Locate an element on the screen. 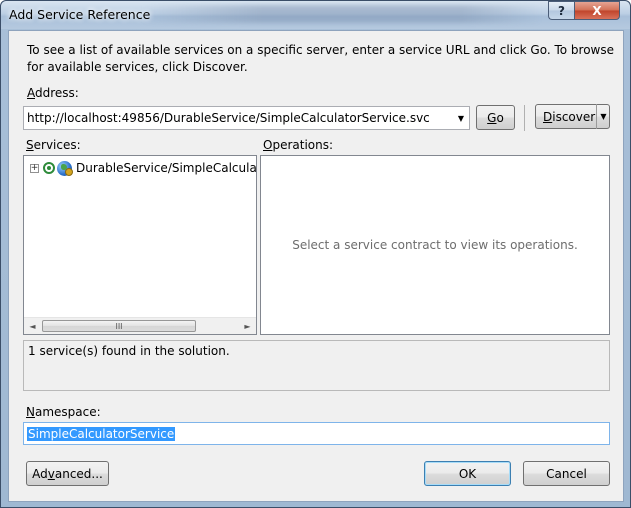 This screenshot has height=508, width=631. scrollbar-thumb: III is located at coordinates (119, 326).